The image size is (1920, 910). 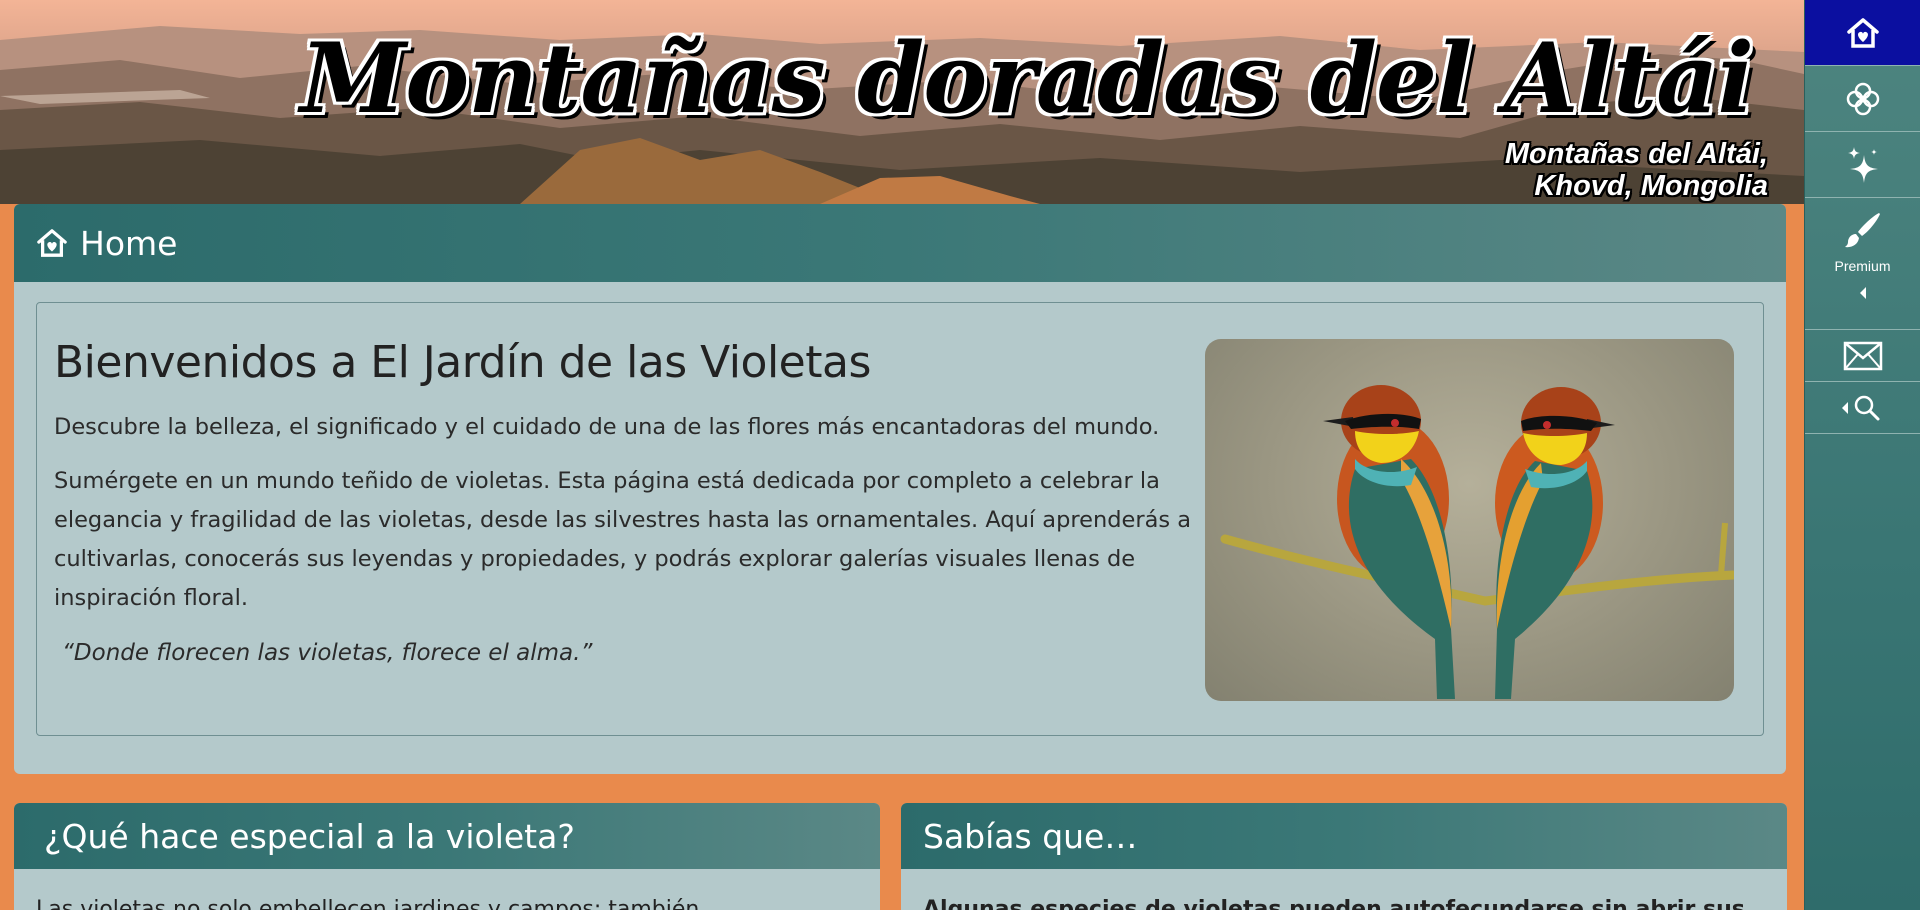 I want to click on home-panel-header: Home, so click(x=900, y=243).